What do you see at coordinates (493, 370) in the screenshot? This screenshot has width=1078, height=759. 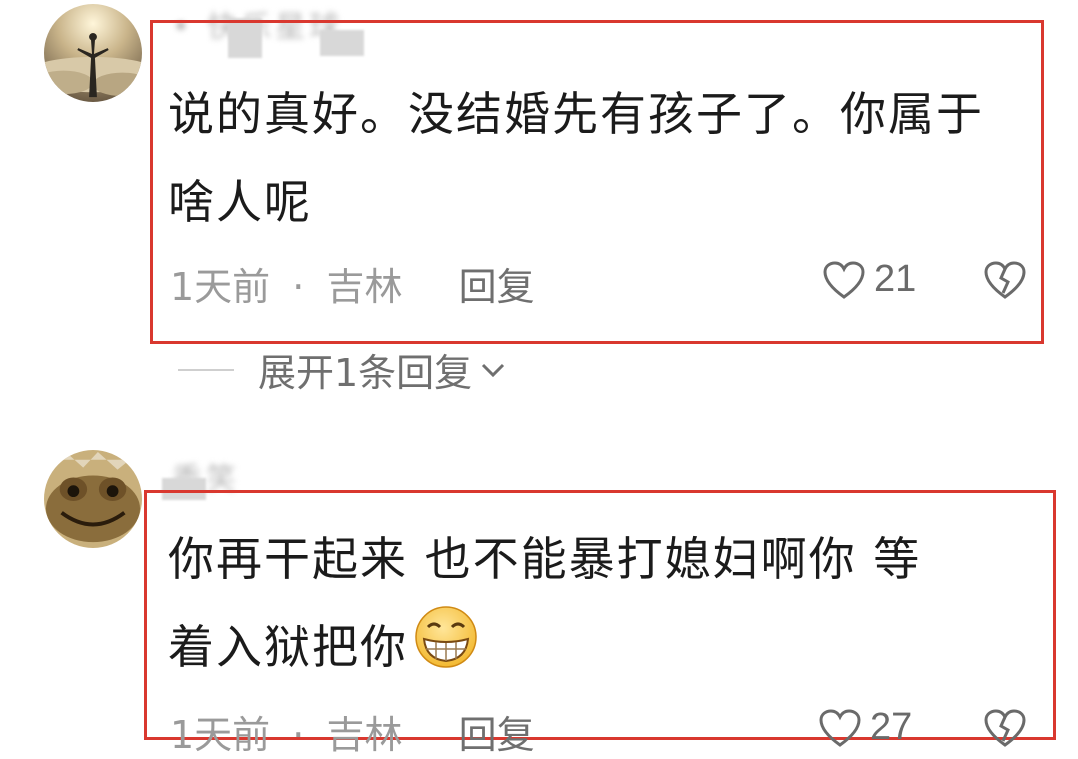 I see `chevron-down-icon` at bounding box center [493, 370].